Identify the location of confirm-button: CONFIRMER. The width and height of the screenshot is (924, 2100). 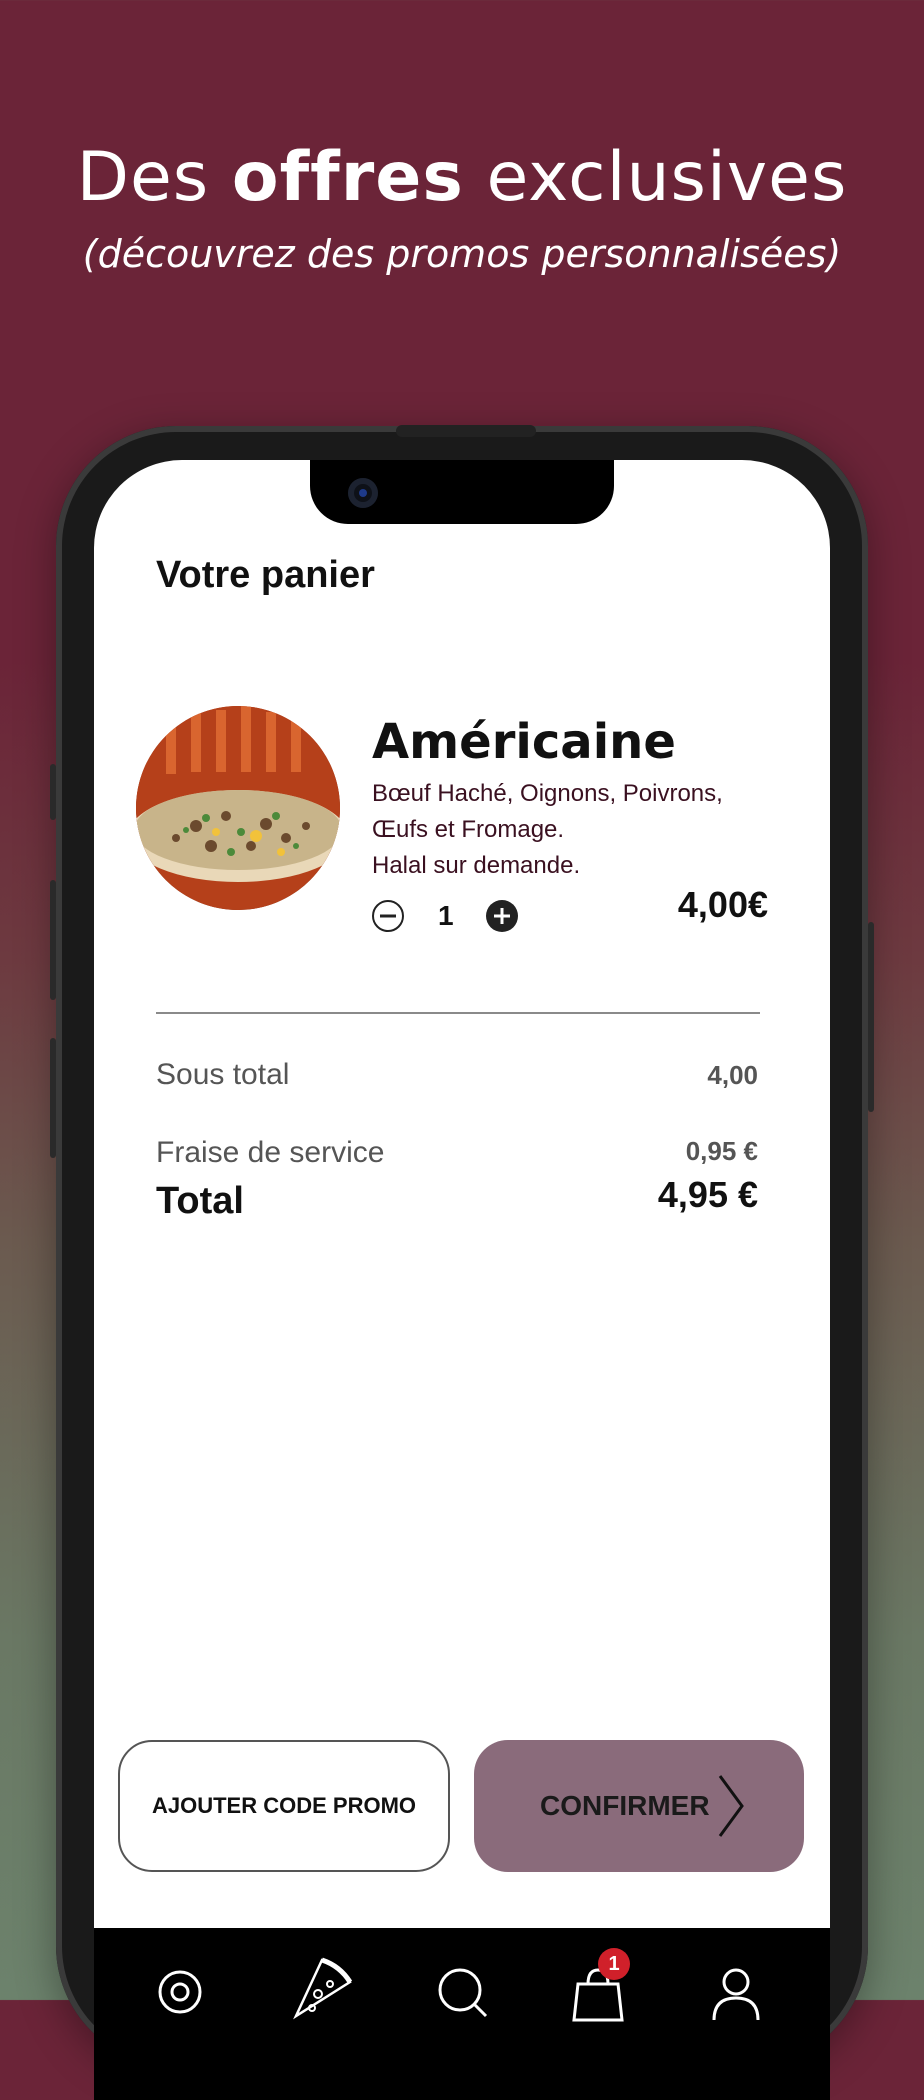
(639, 1806).